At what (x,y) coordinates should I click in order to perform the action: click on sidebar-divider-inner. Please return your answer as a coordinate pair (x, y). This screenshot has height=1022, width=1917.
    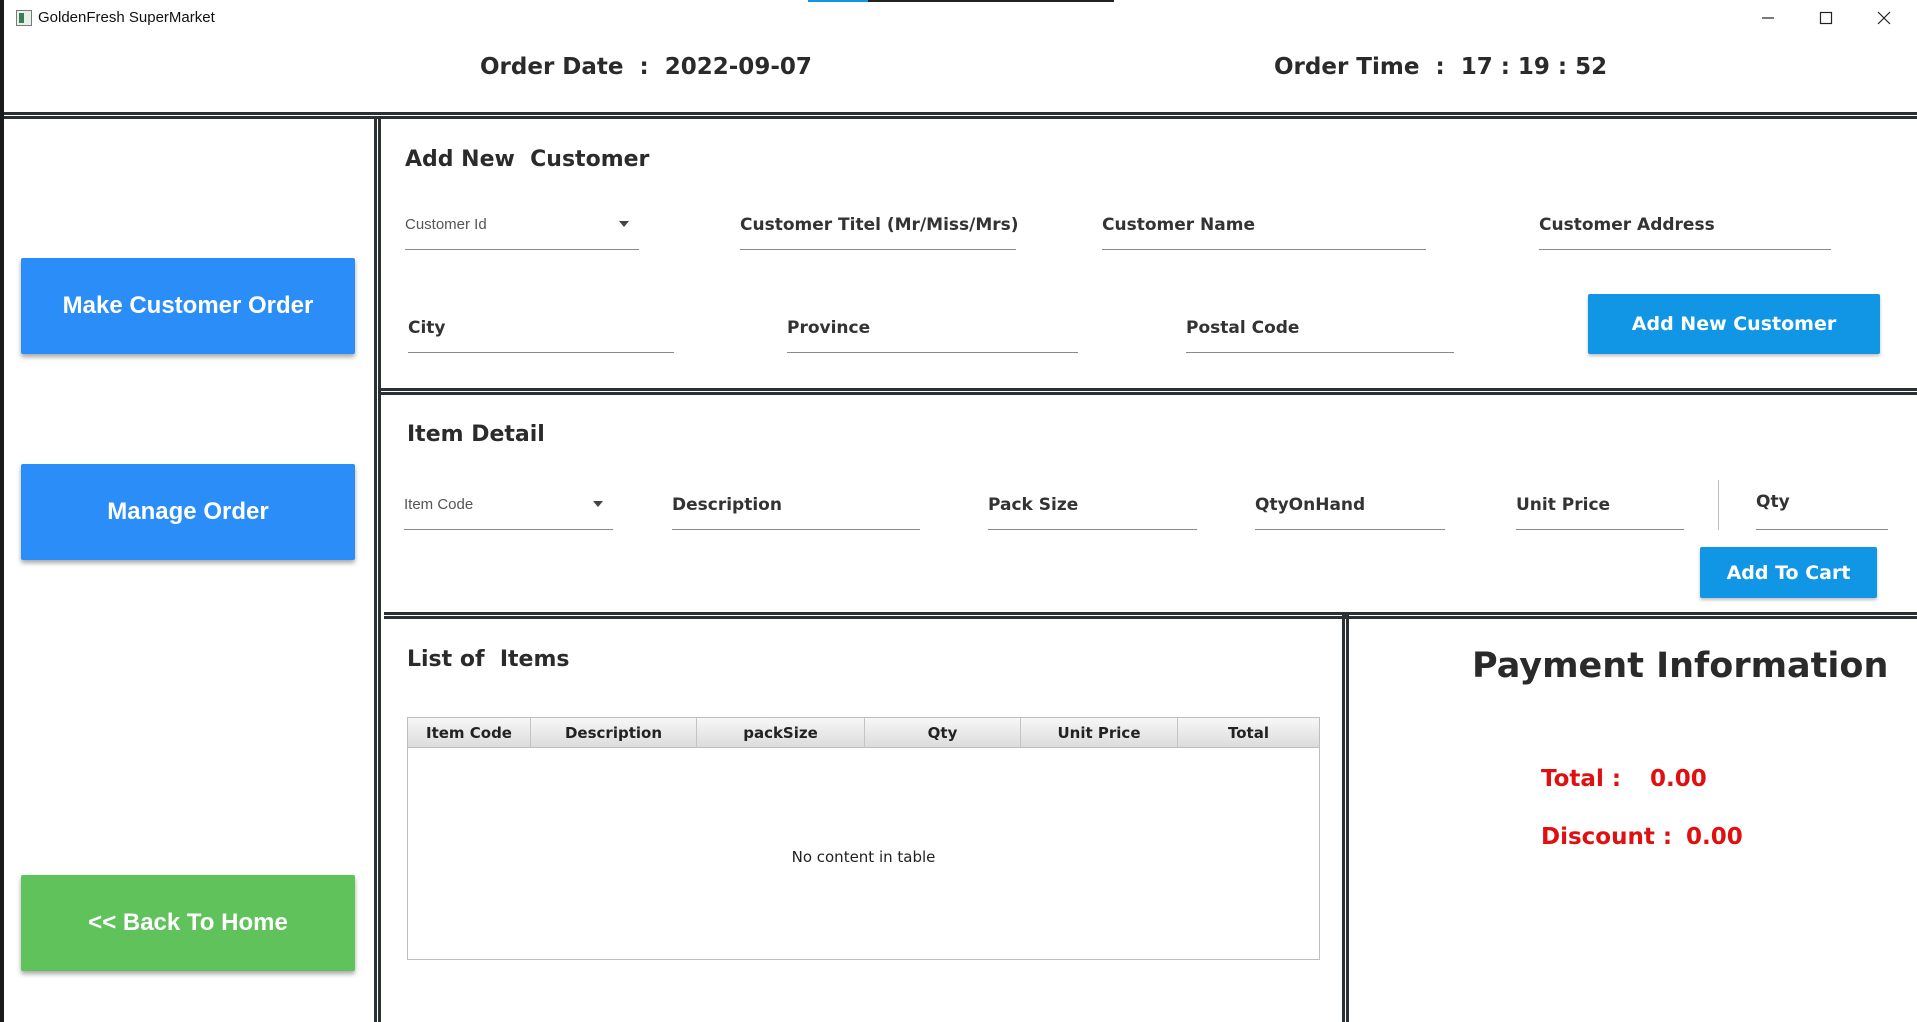
    Looking at the image, I should click on (377, 570).